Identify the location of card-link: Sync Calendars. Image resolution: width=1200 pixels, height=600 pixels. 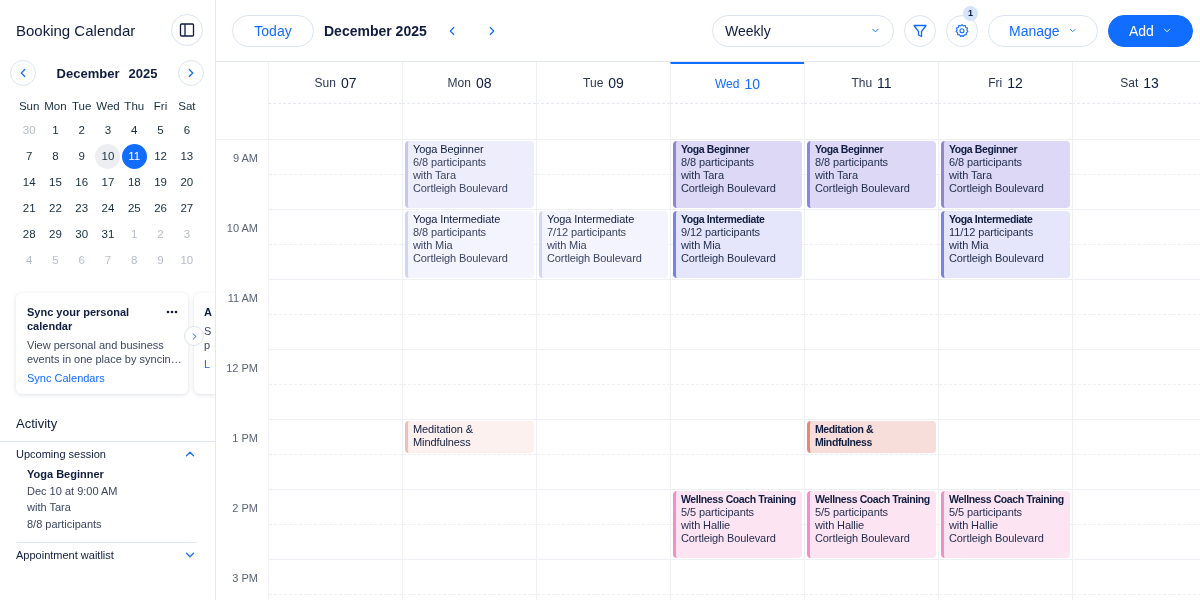
(66, 378).